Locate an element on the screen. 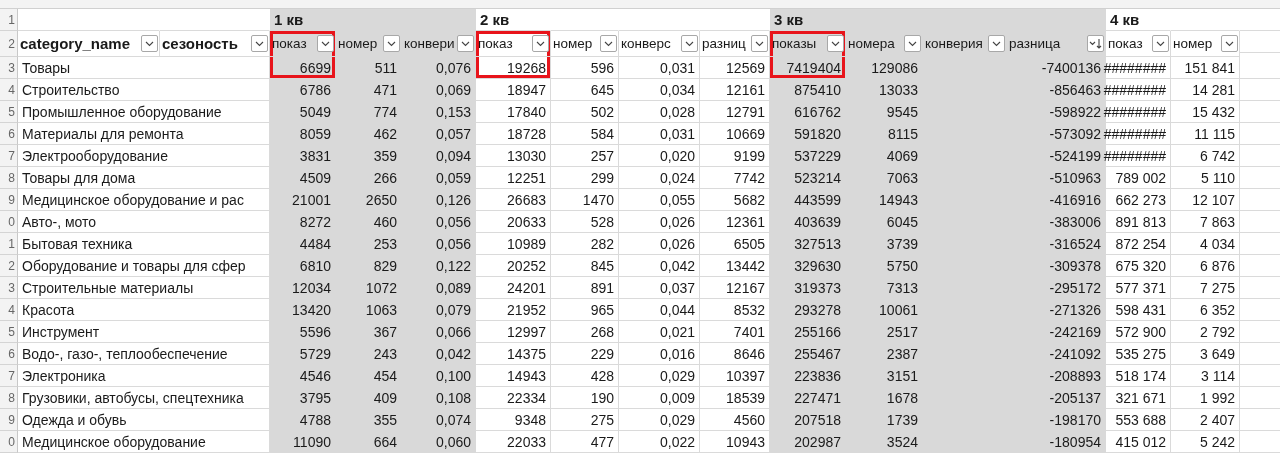  table-cell: 403639 is located at coordinates (808, 222).